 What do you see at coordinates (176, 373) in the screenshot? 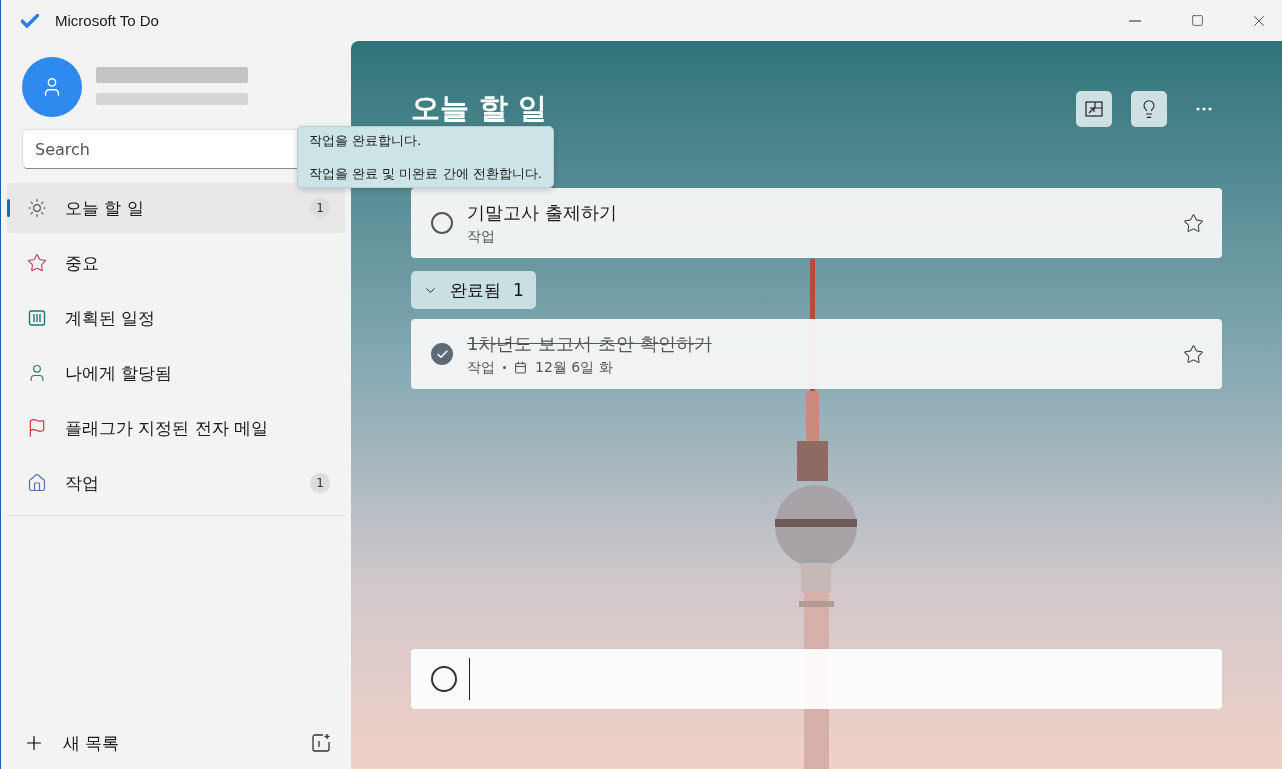
I see `sidebar-item: 나에게 할당됨` at bounding box center [176, 373].